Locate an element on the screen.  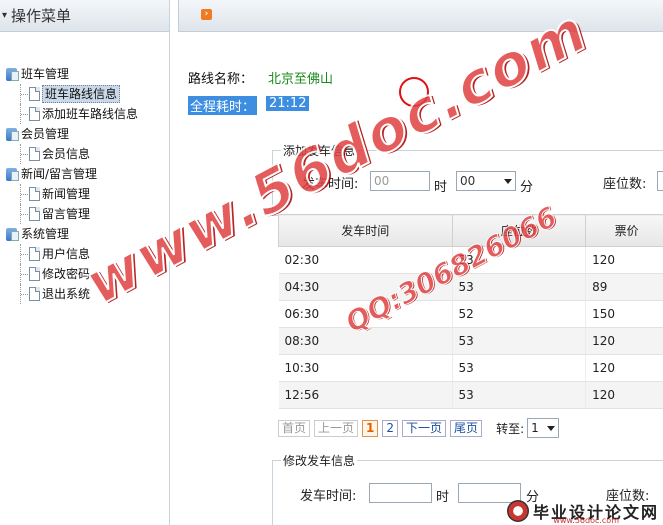
tree-item-label: 会员信息 is located at coordinates (66, 154).